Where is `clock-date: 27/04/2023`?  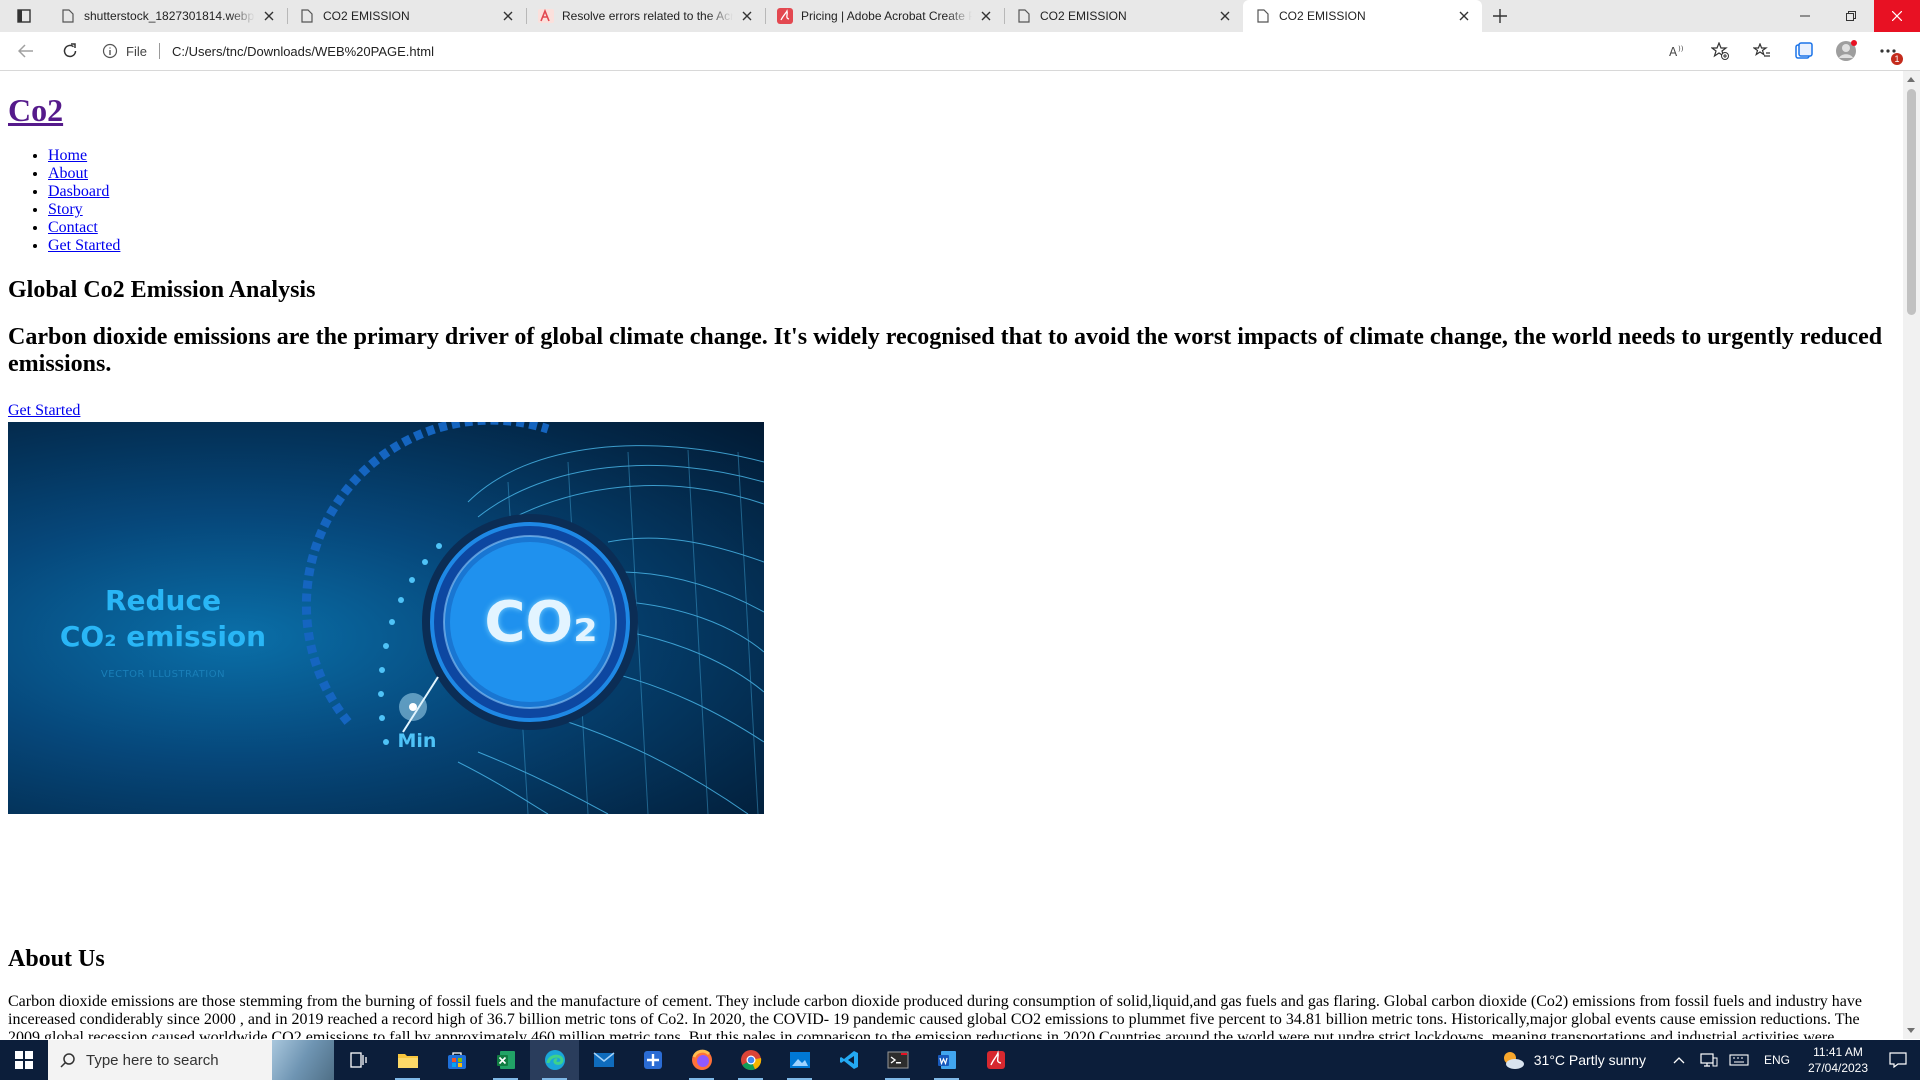
clock-date: 27/04/2023 is located at coordinates (1838, 1068).